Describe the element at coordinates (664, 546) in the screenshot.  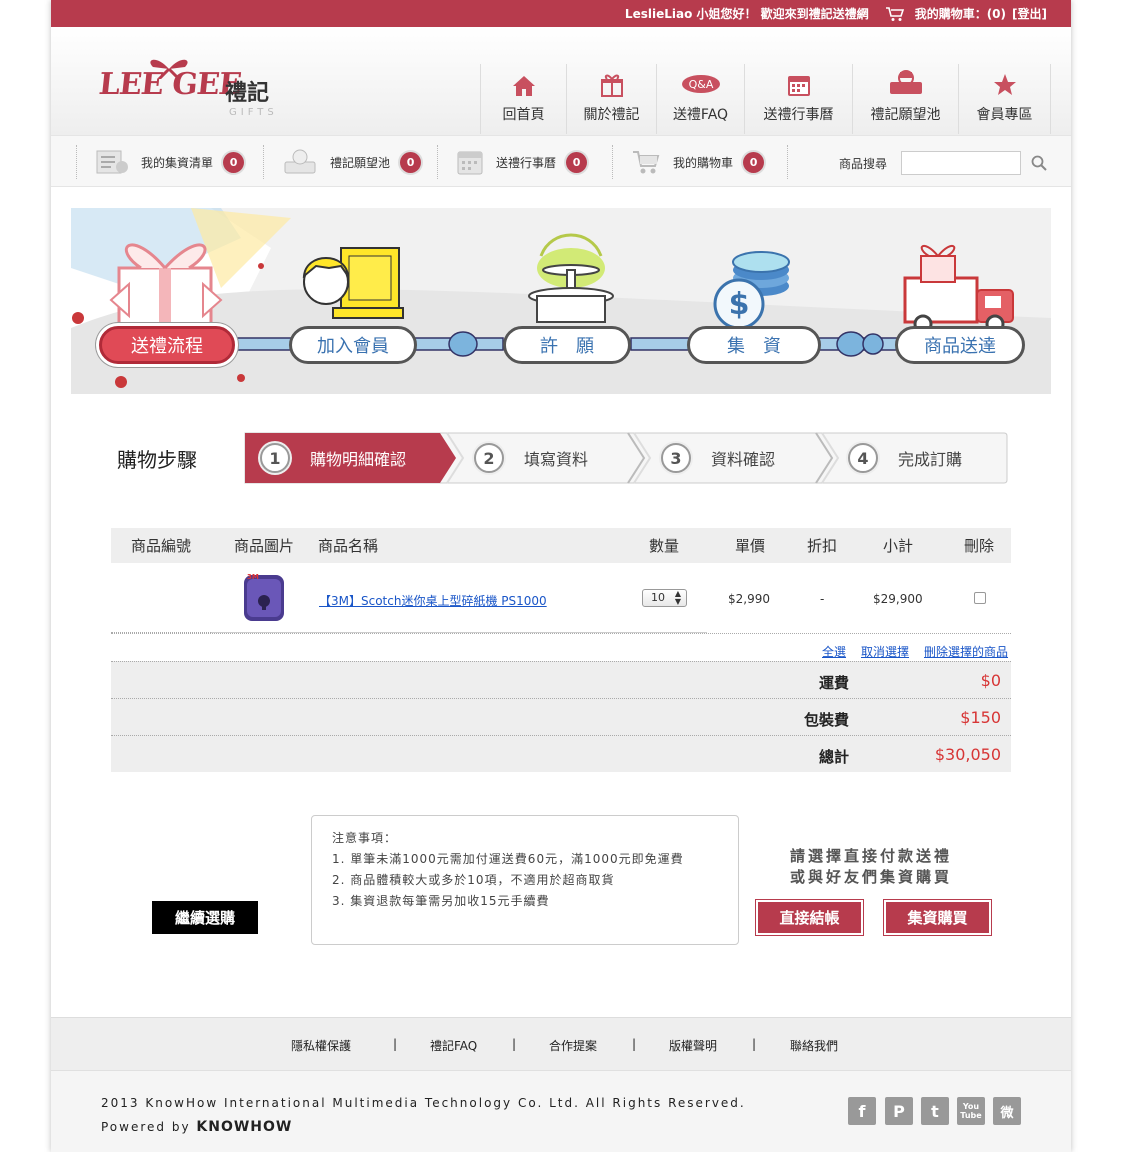
I see `col-qty: 數量` at that location.